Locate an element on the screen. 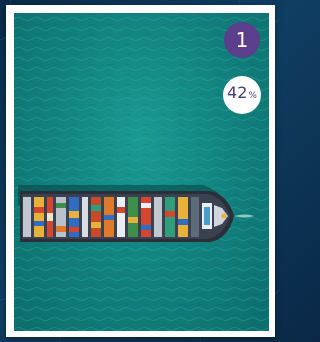 This screenshot has height=342, width=320. percent-unit: % is located at coordinates (252, 96).